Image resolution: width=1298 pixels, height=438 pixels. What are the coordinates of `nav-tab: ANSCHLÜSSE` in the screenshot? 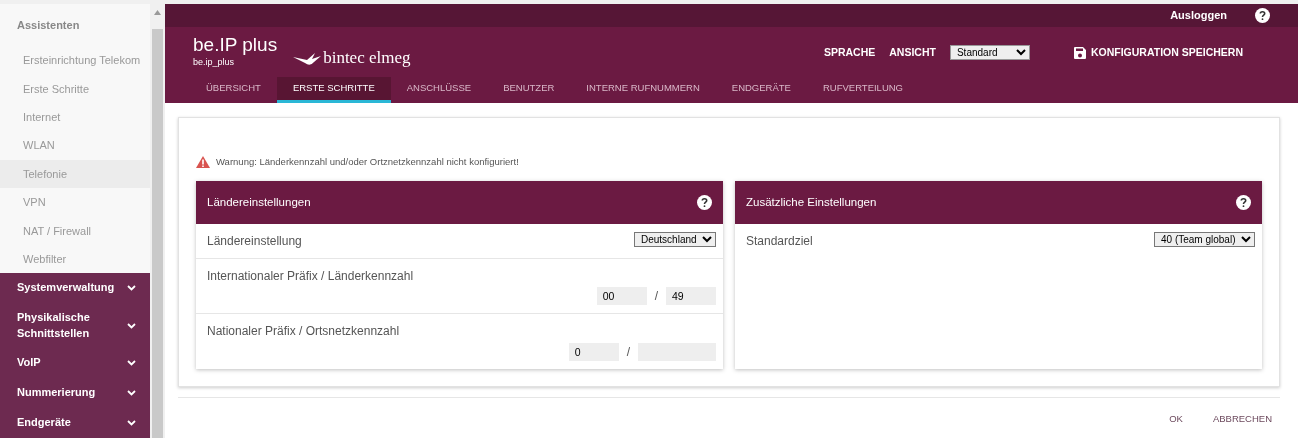 It's located at (439, 90).